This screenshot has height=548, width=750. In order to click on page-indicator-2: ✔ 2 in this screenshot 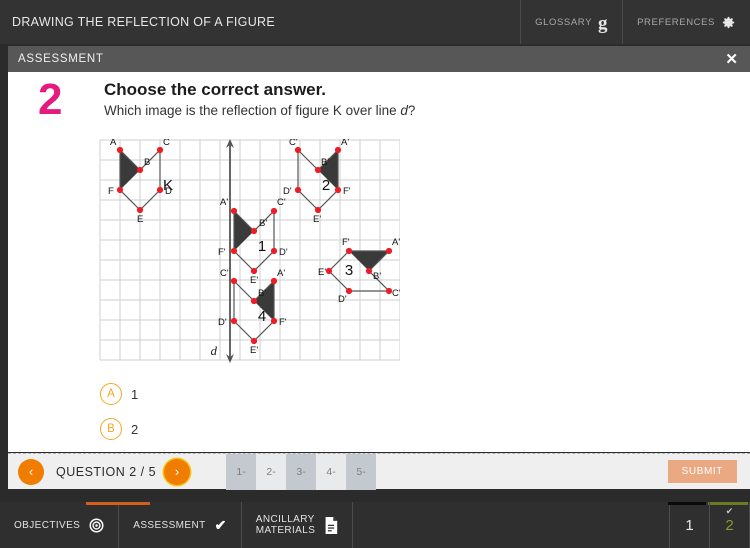, I will do `click(730, 525)`.